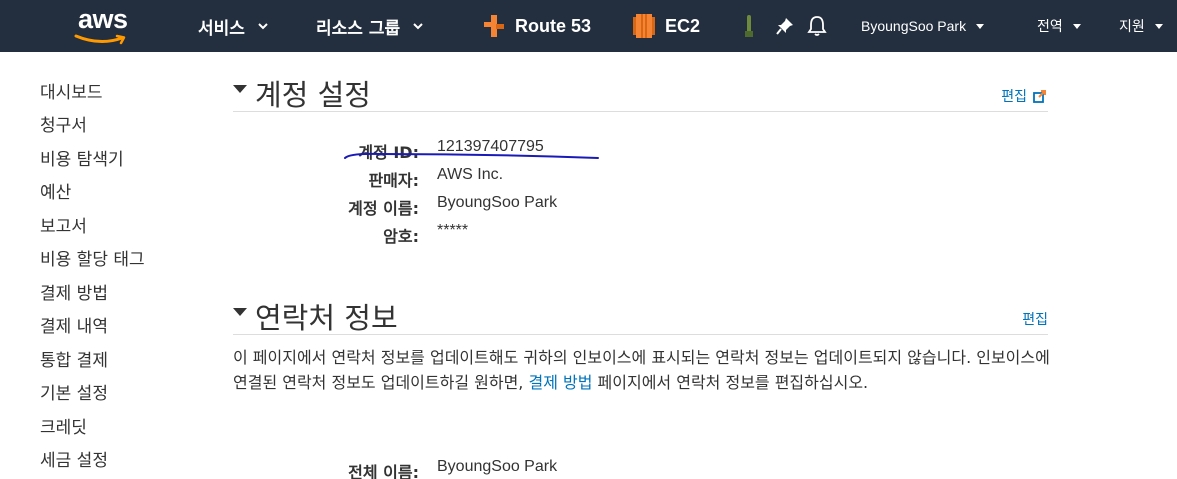  Describe the element at coordinates (730, 382) in the screenshot. I see `description-text-after: 페이지에서 연락처 정보를 편집하십시오.` at that location.